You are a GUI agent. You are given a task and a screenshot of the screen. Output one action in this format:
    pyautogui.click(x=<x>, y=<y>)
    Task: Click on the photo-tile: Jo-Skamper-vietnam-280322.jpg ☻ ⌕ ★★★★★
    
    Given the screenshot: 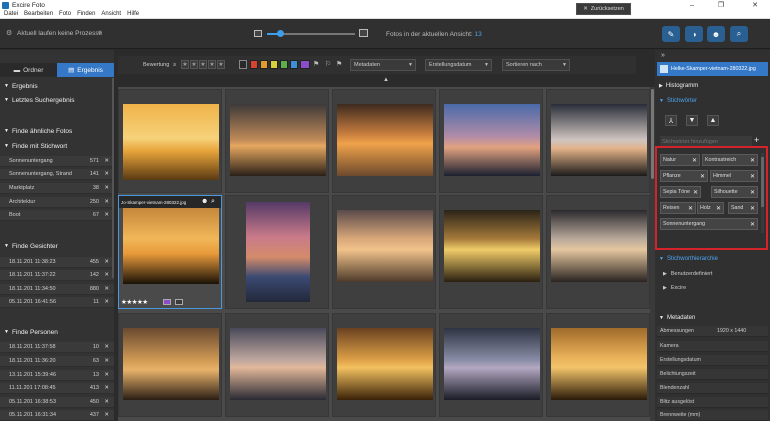 What is the action you would take?
    pyautogui.click(x=170, y=252)
    